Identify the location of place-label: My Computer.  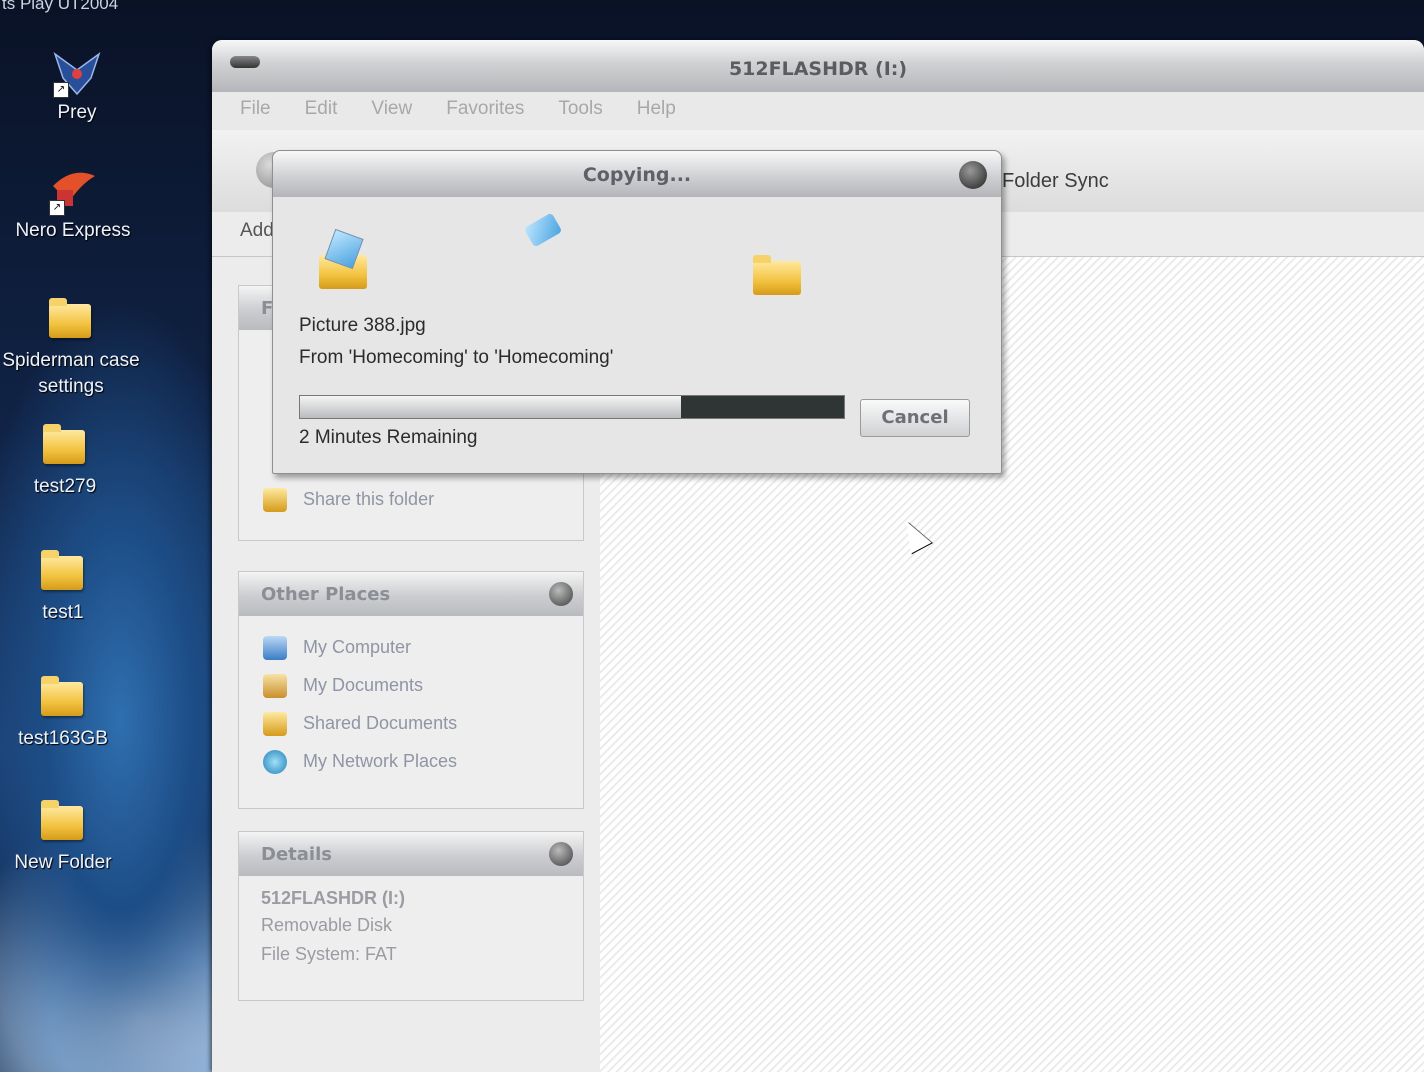
(357, 647).